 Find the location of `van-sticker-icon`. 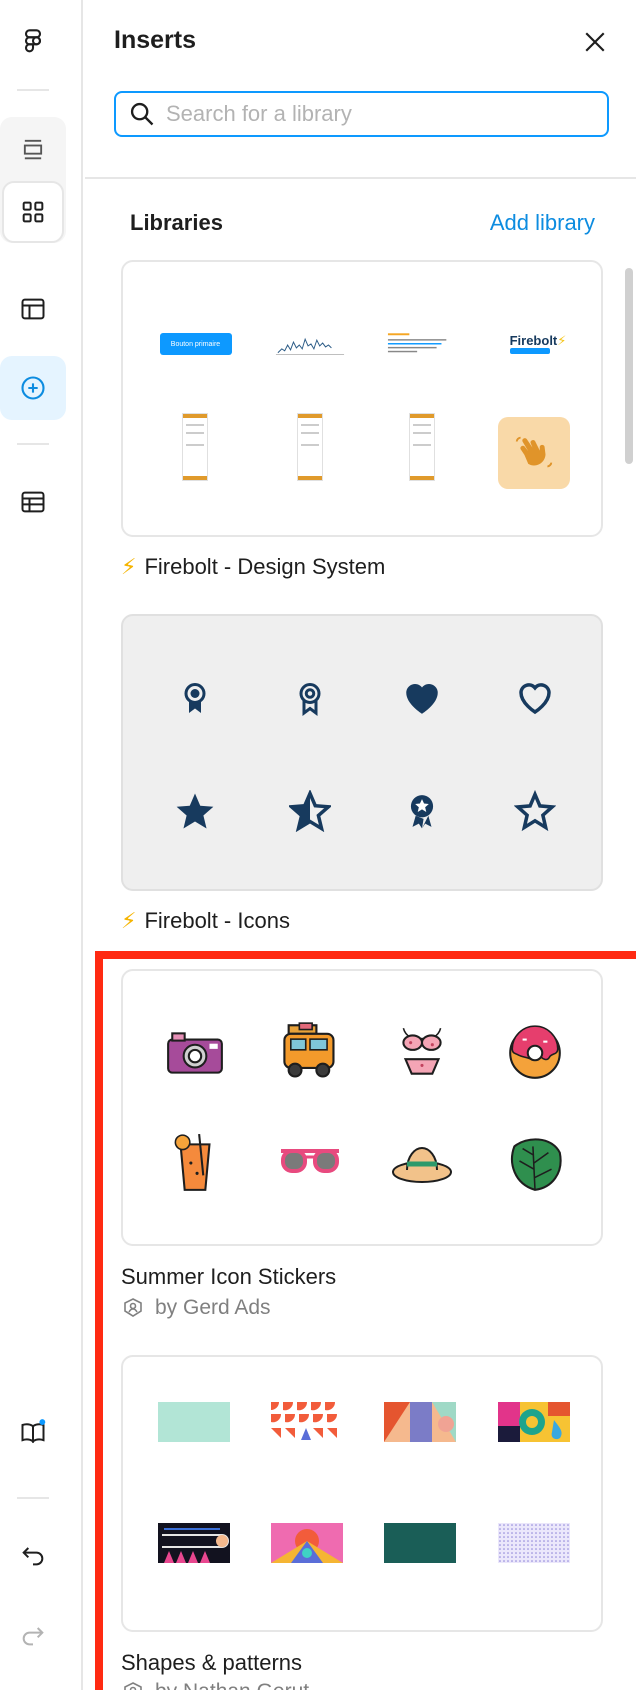

van-sticker-icon is located at coordinates (310, 1053).